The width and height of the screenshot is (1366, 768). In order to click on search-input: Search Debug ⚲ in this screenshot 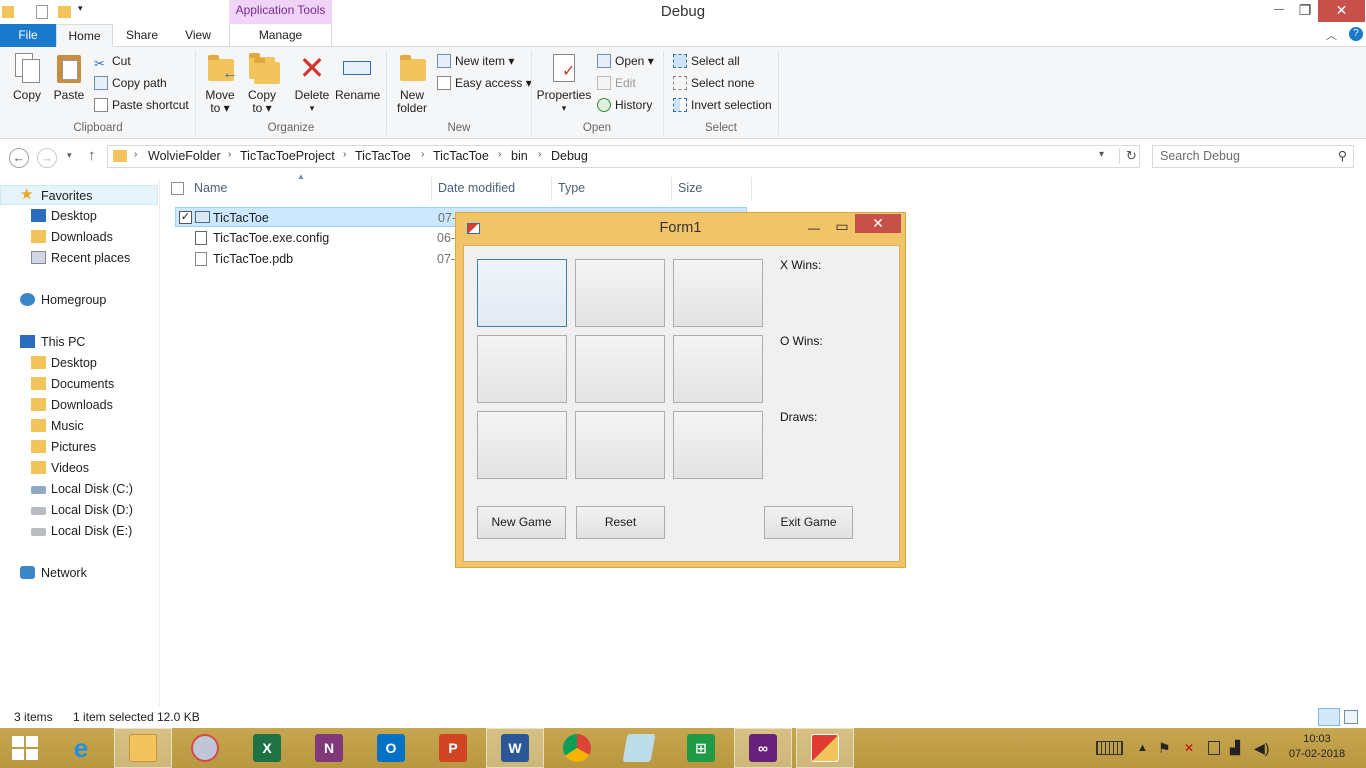, I will do `click(1253, 156)`.